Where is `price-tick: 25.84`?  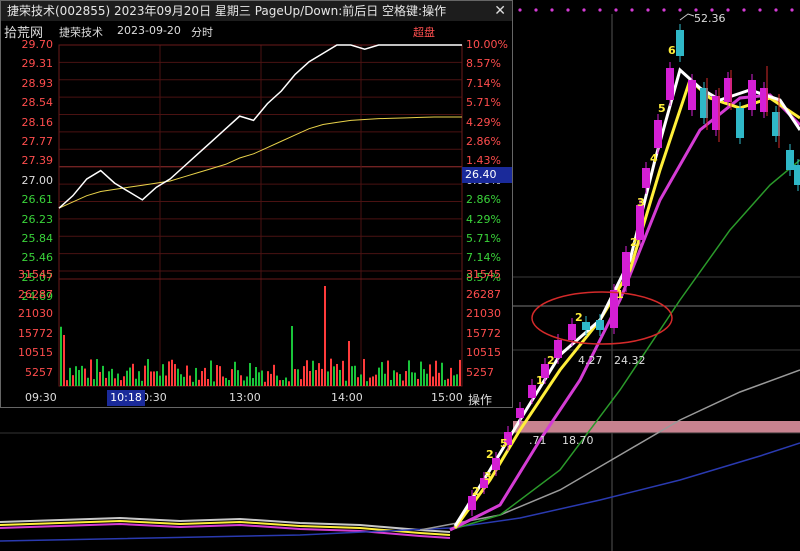
price-tick: 25.84 is located at coordinates (37, 238).